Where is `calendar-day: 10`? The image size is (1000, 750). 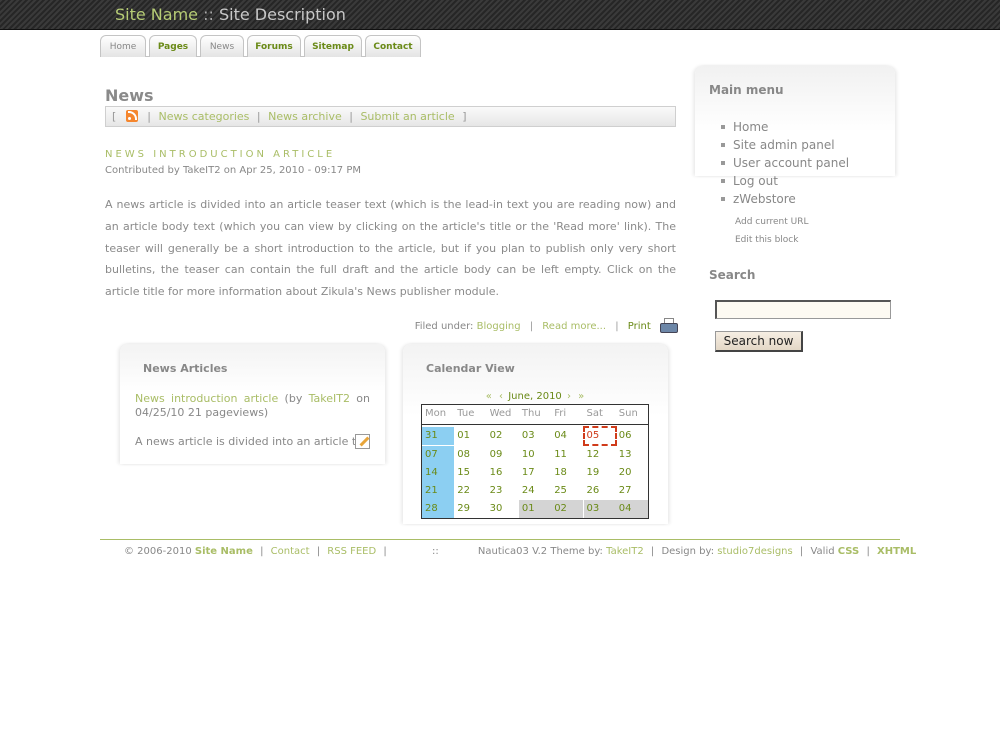 calendar-day: 10 is located at coordinates (535, 455).